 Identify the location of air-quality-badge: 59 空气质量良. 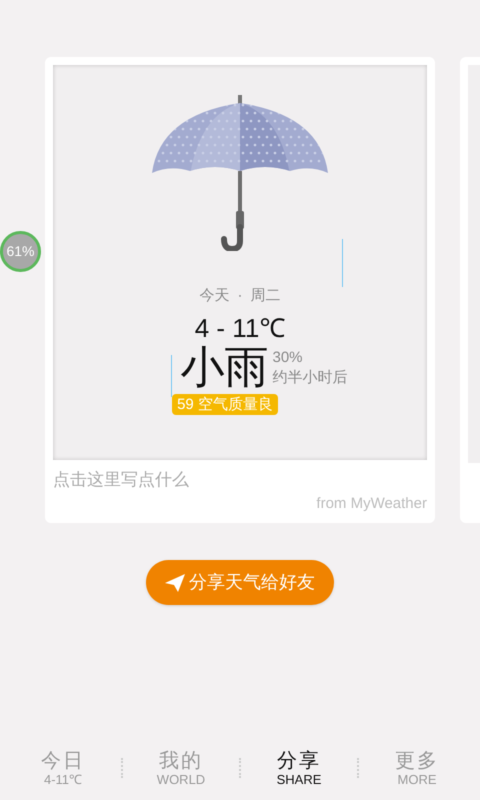
(225, 404).